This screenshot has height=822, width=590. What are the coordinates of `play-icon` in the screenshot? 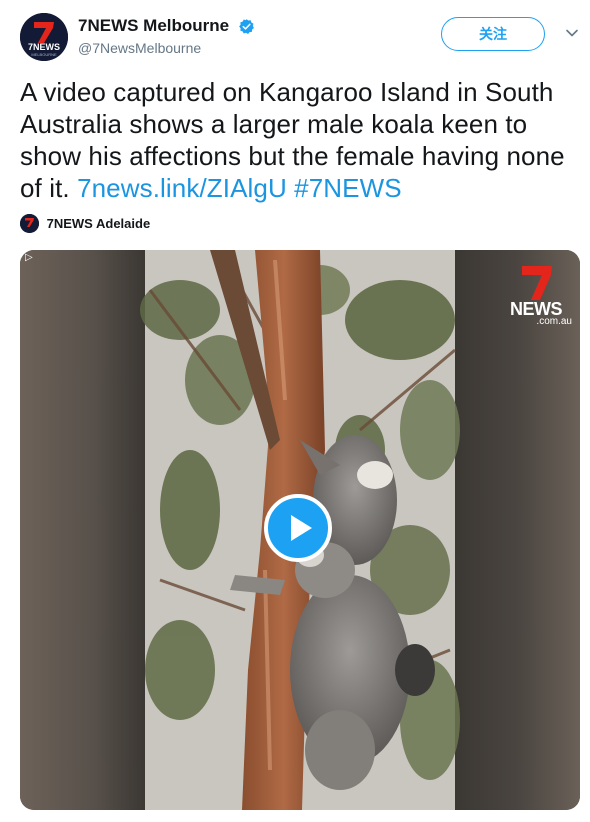 It's located at (298, 528).